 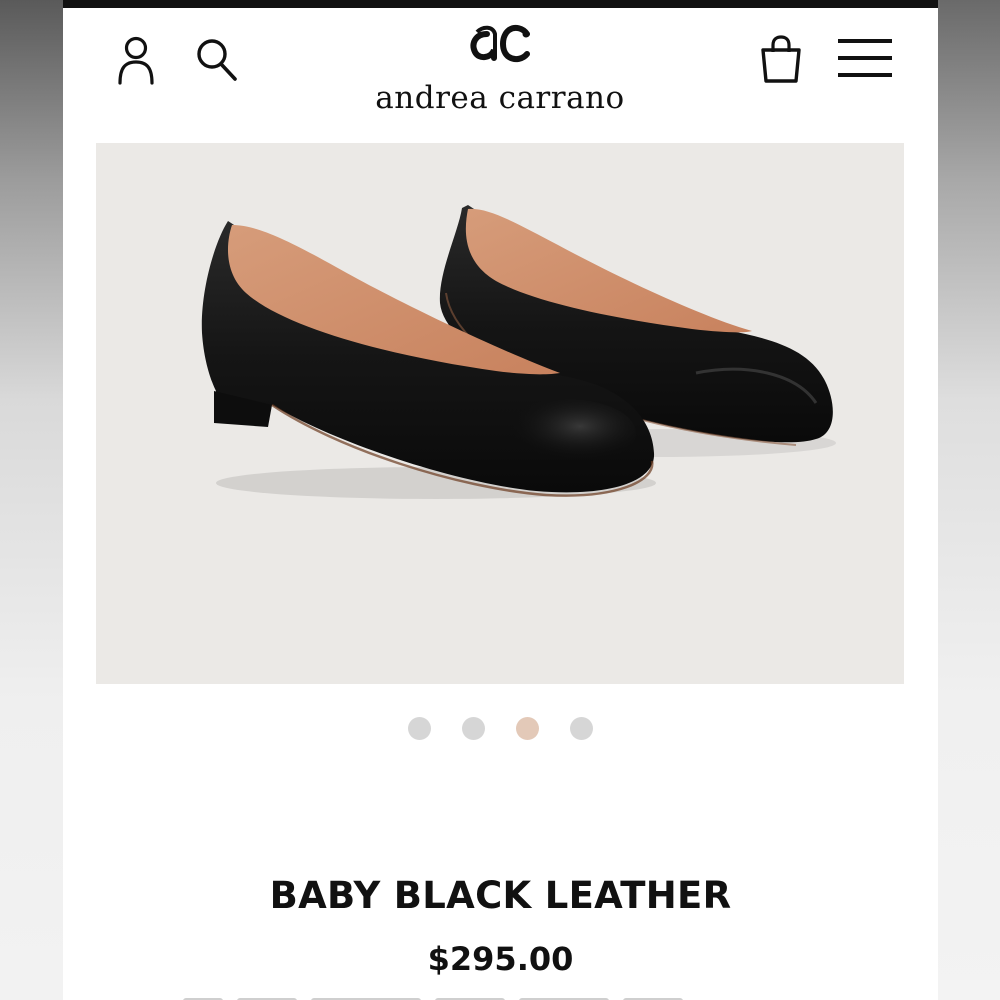 What do you see at coordinates (31, 500) in the screenshot?
I see `left-background` at bounding box center [31, 500].